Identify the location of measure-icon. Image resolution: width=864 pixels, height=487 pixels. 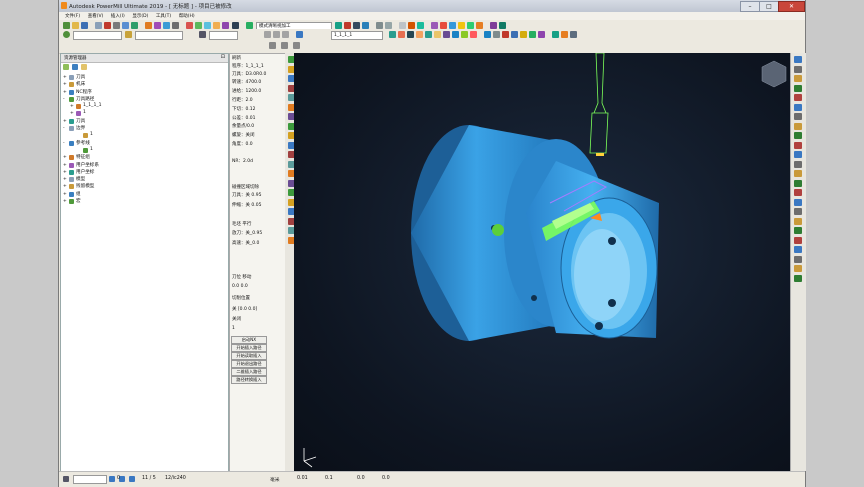
(420, 25).